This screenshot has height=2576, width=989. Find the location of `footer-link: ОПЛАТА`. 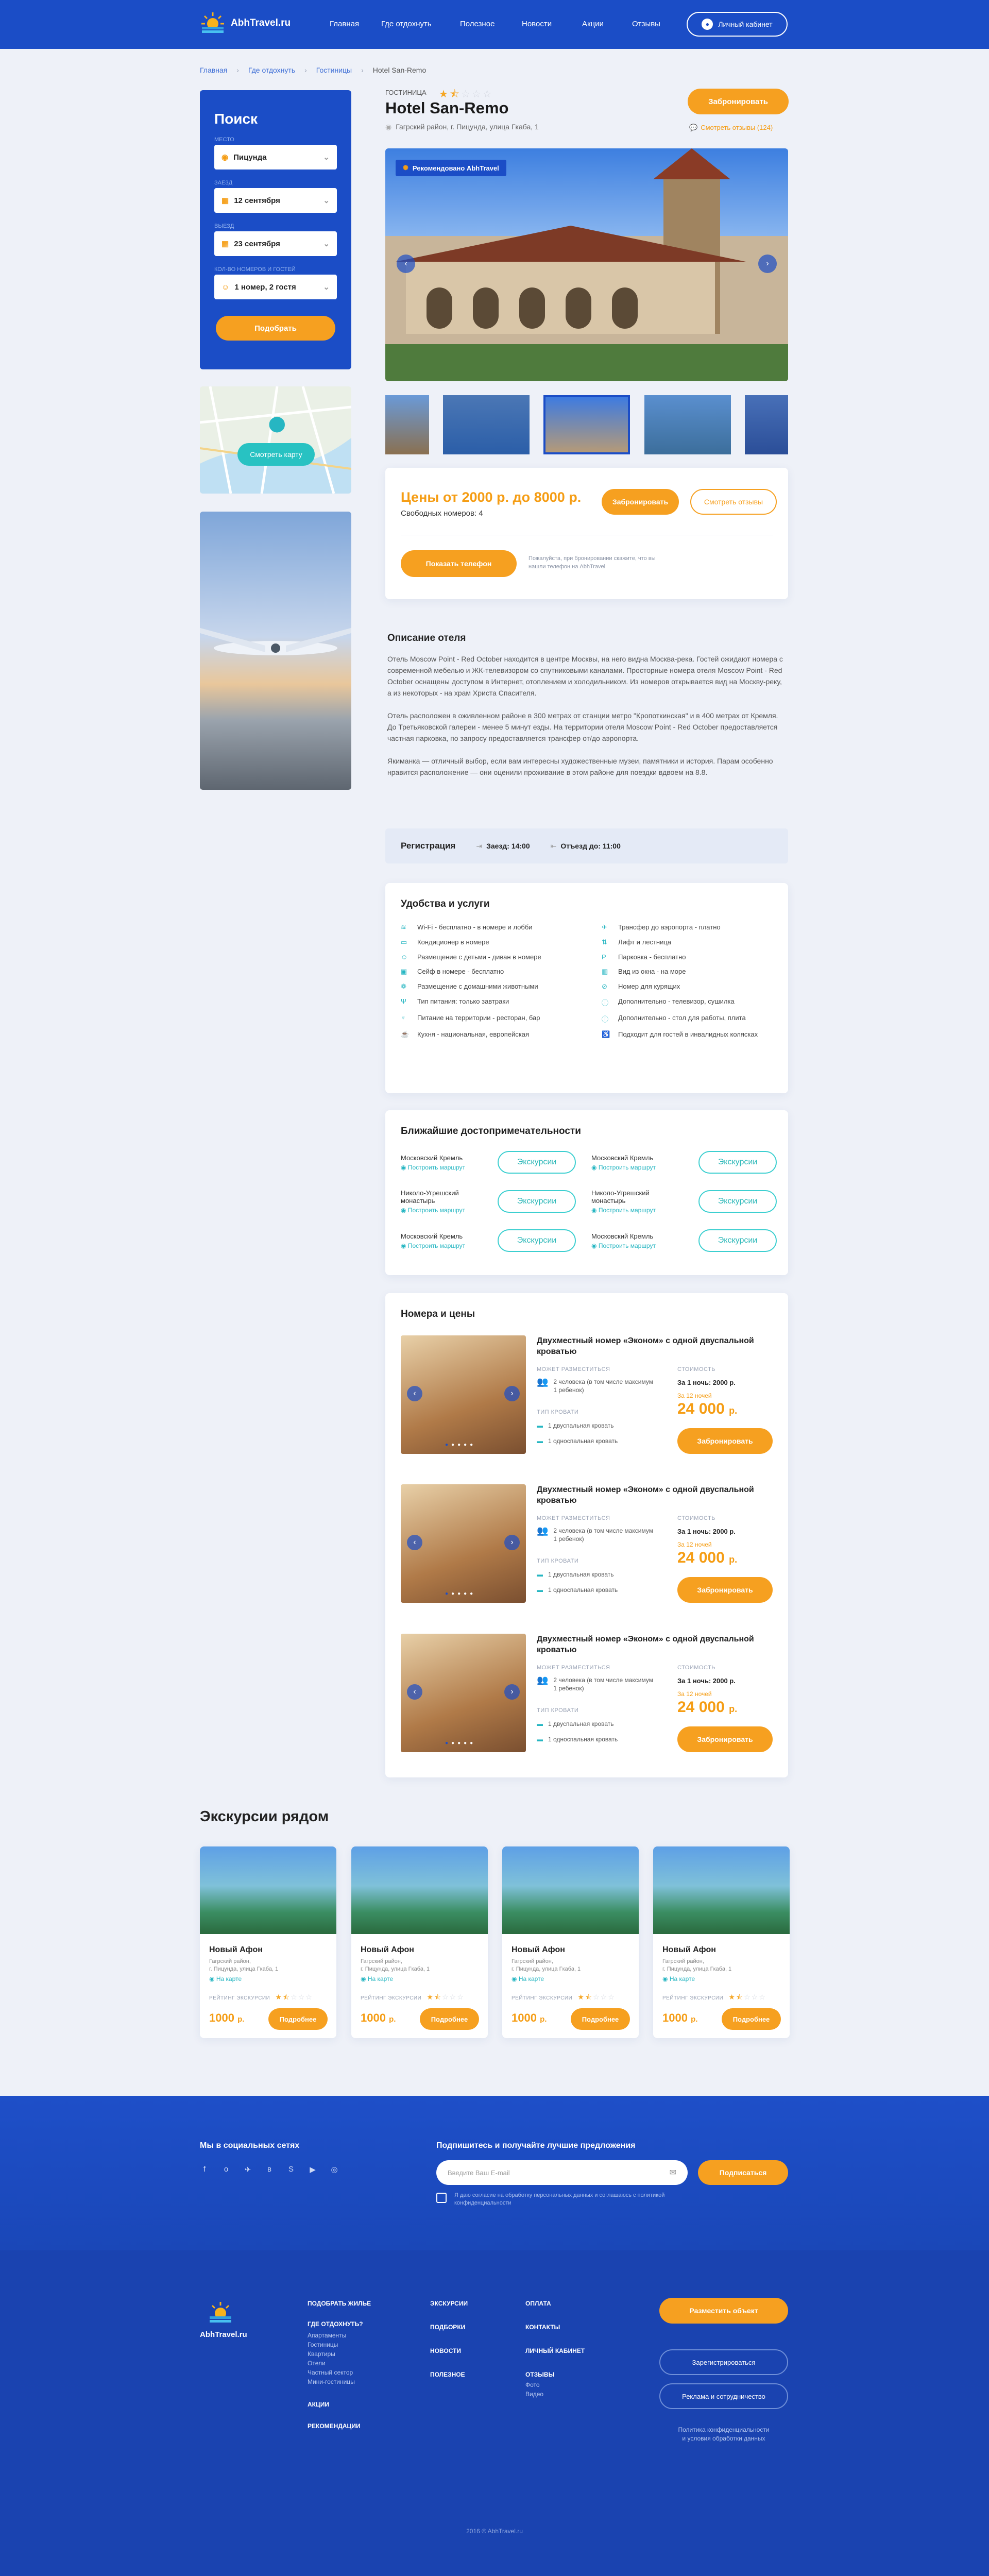

footer-link: ОПЛАТА is located at coordinates (555, 2303).